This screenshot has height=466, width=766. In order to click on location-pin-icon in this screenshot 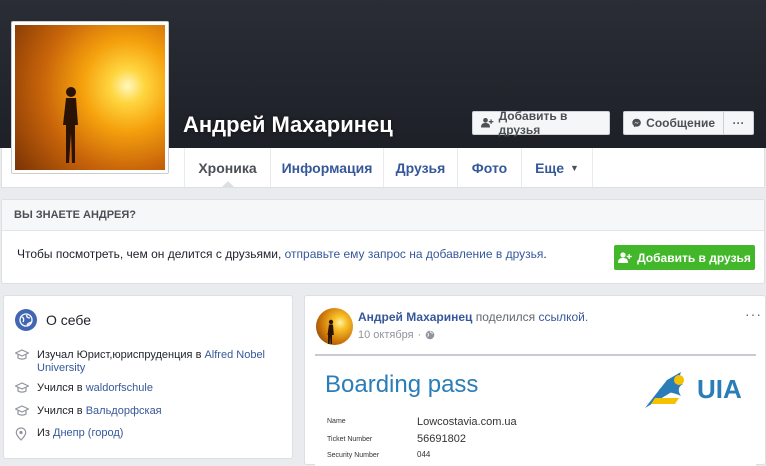, I will do `click(22, 436)`.